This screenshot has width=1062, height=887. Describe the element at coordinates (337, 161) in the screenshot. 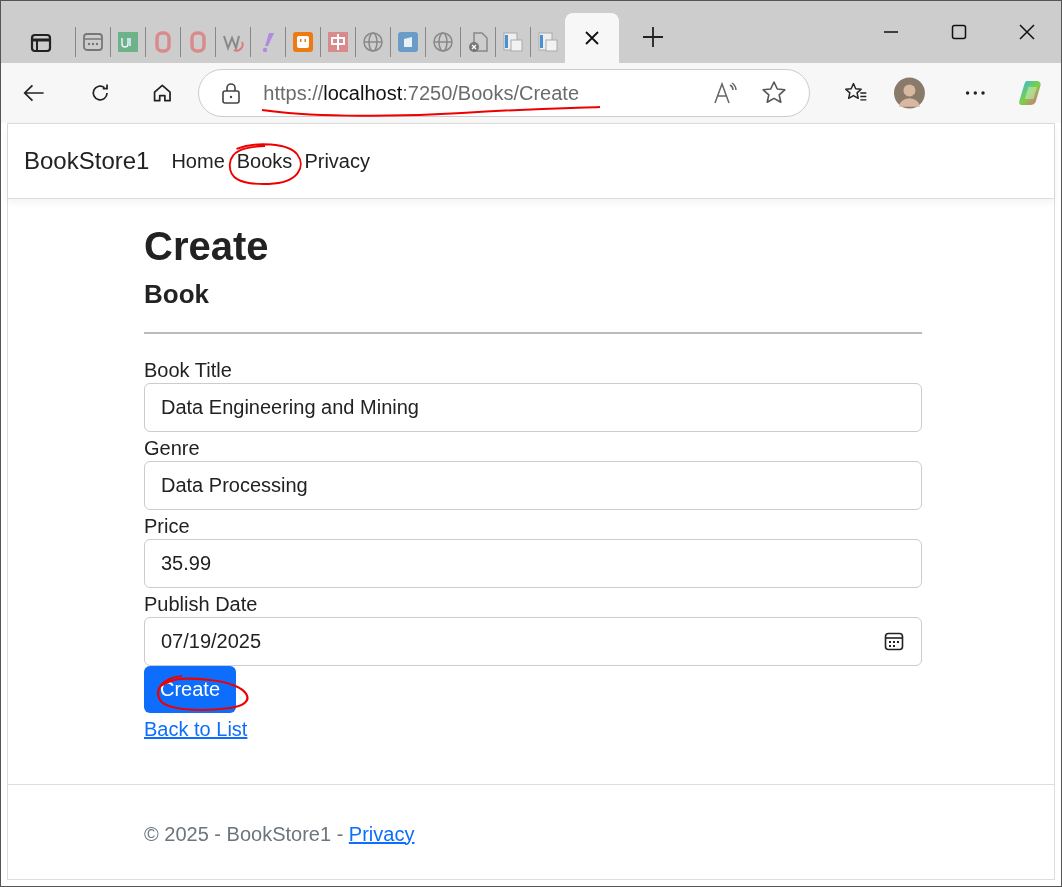

I see `nav-link: Privacy` at that location.